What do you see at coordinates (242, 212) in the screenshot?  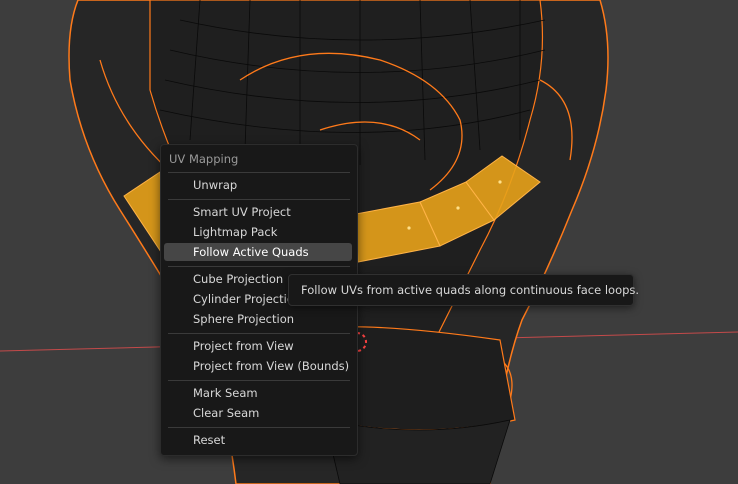 I see `menu-item-label: Smart UV Project` at bounding box center [242, 212].